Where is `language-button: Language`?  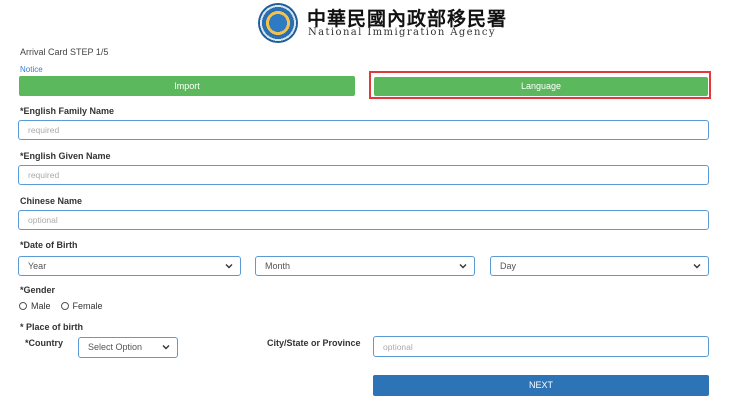
language-button: Language is located at coordinates (541, 86).